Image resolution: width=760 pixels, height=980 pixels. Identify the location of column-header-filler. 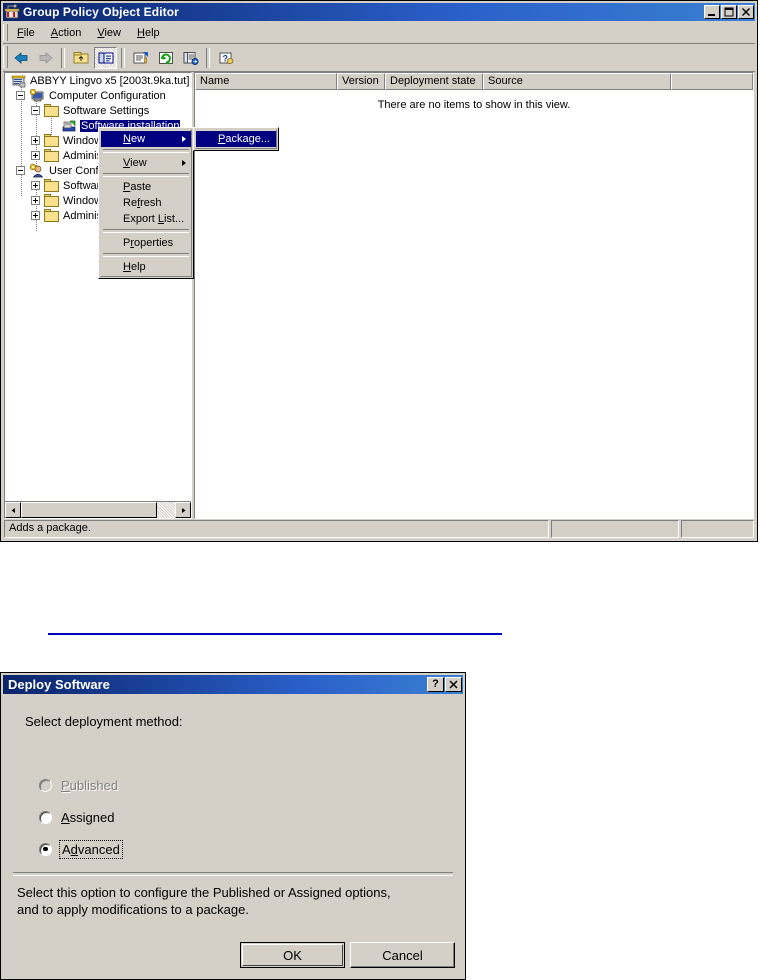
(712, 81).